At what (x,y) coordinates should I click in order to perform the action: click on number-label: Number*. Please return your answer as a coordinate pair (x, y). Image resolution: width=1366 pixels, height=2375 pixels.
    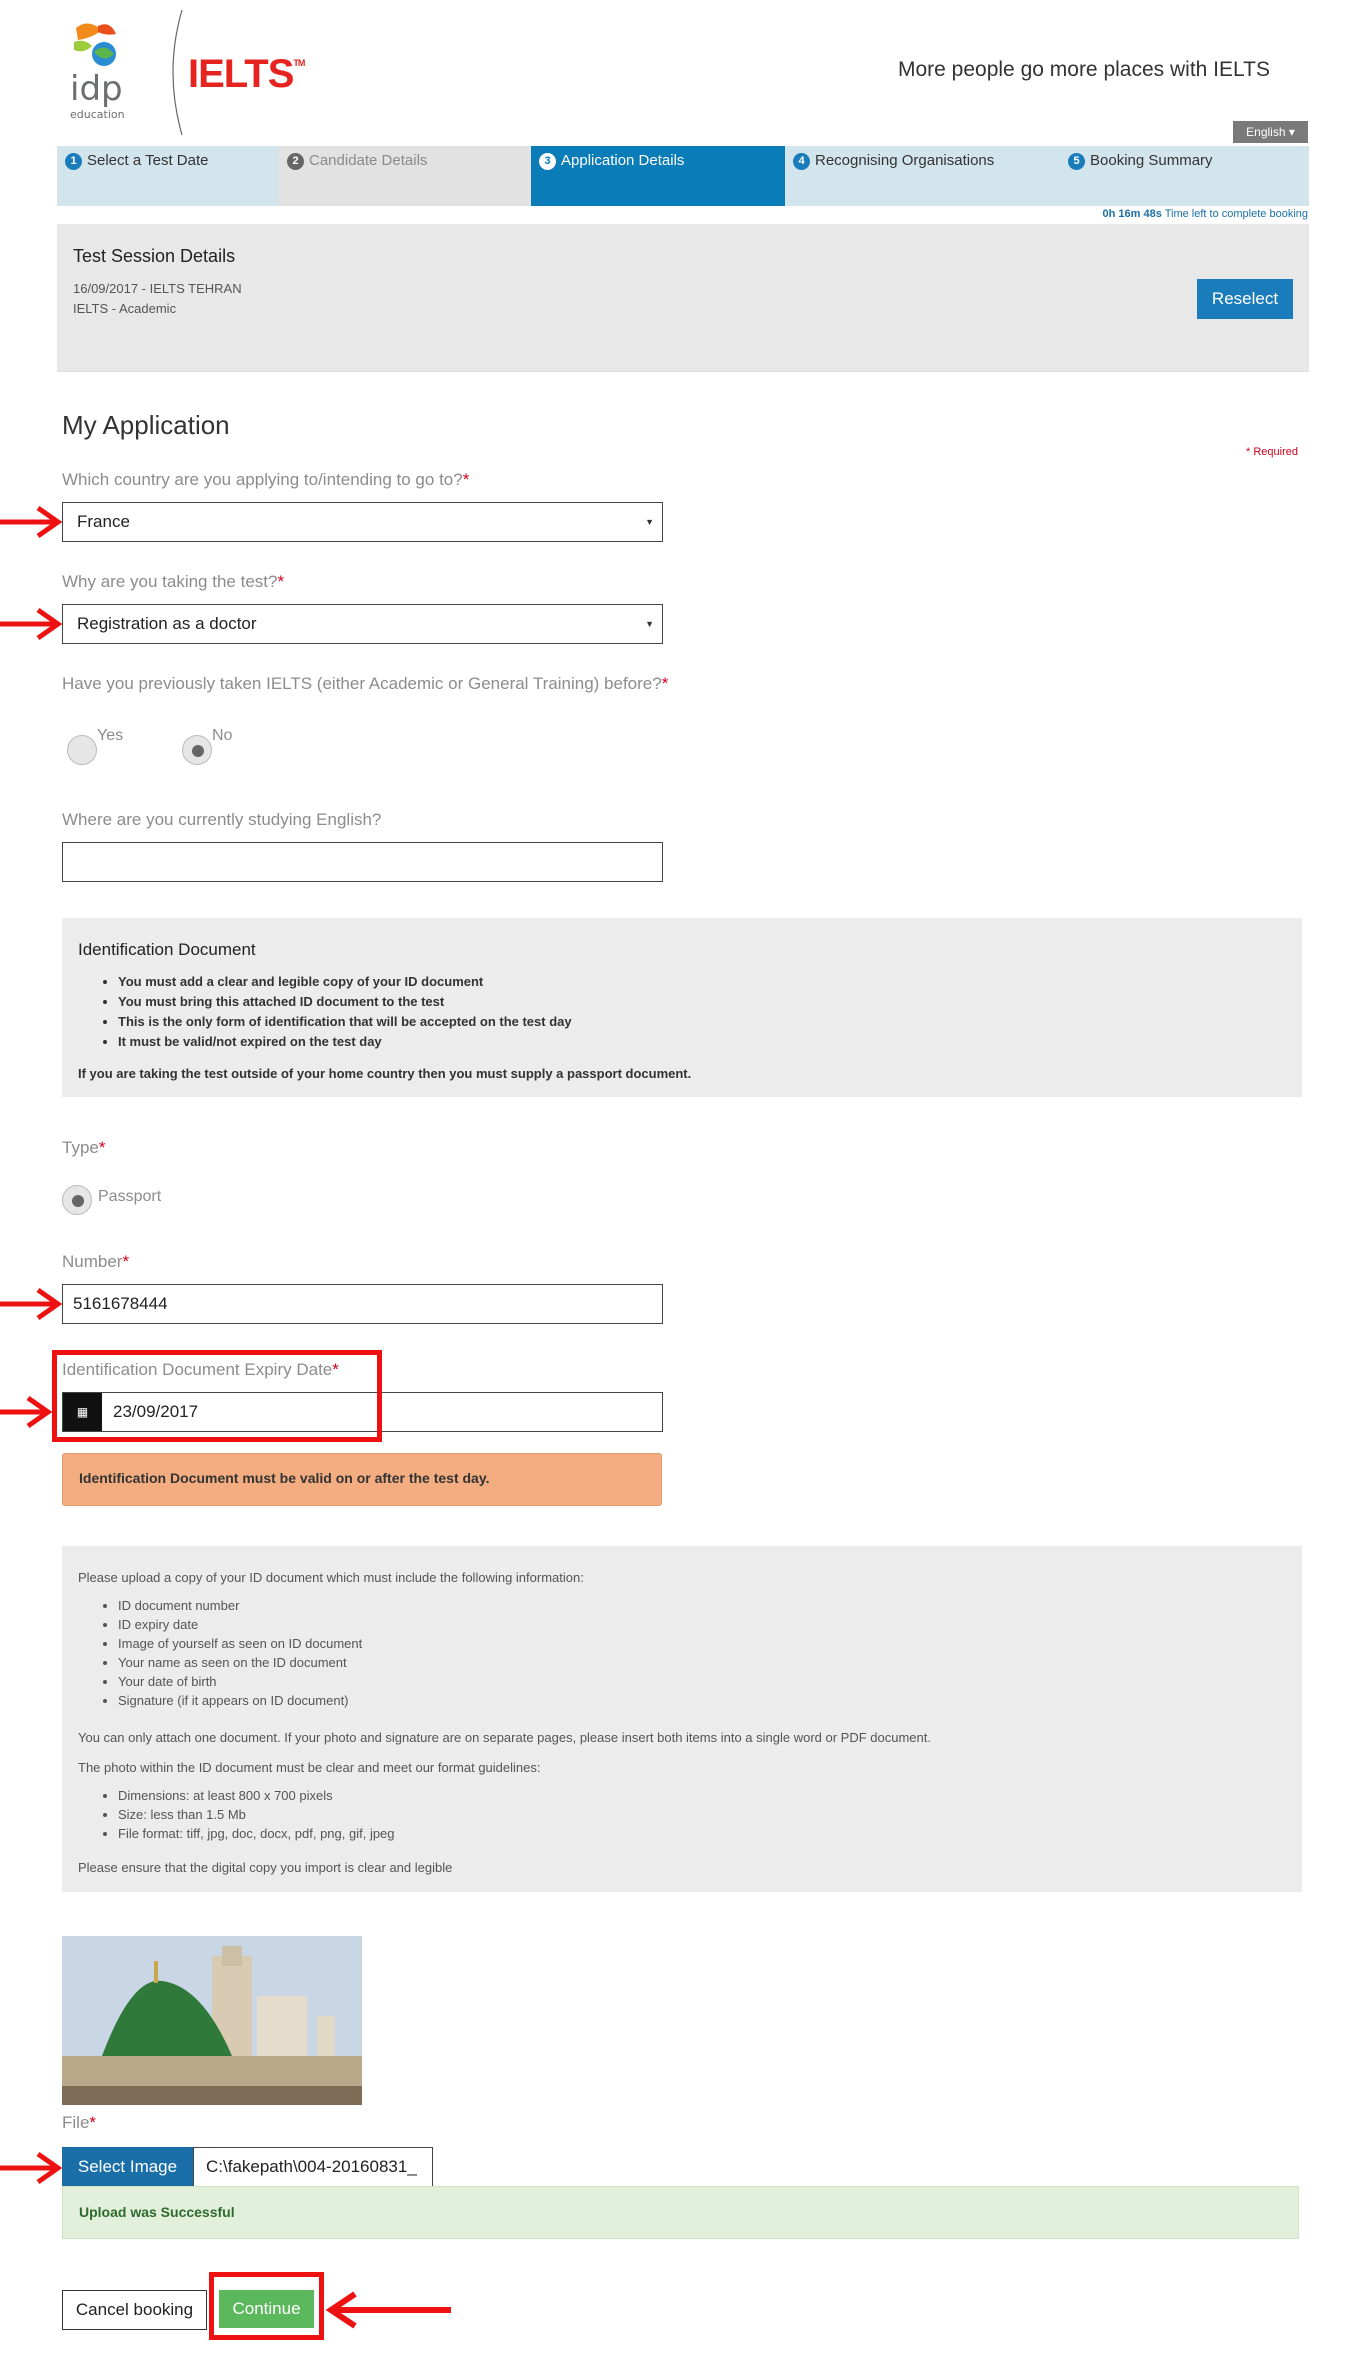
    Looking at the image, I should click on (96, 1261).